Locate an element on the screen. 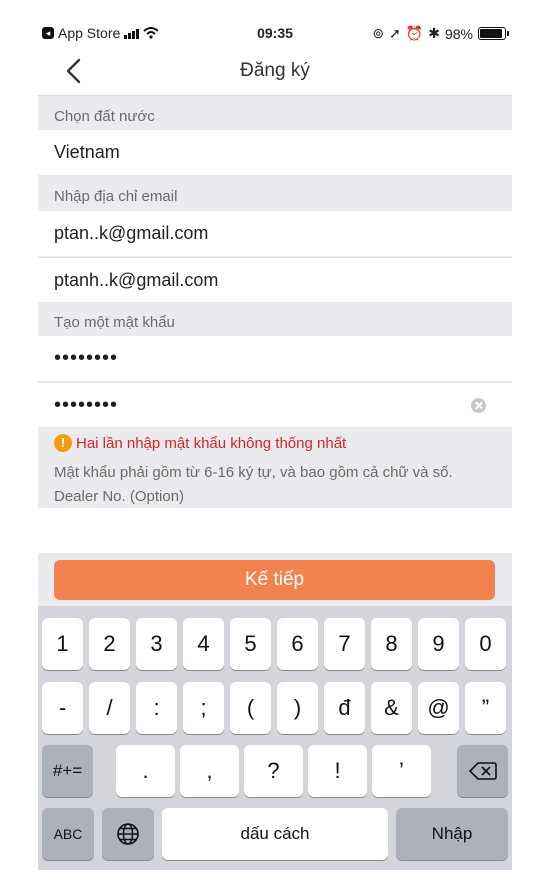 The width and height of the screenshot is (550, 888). rotation-lock-icon: ⊚ is located at coordinates (378, 33).